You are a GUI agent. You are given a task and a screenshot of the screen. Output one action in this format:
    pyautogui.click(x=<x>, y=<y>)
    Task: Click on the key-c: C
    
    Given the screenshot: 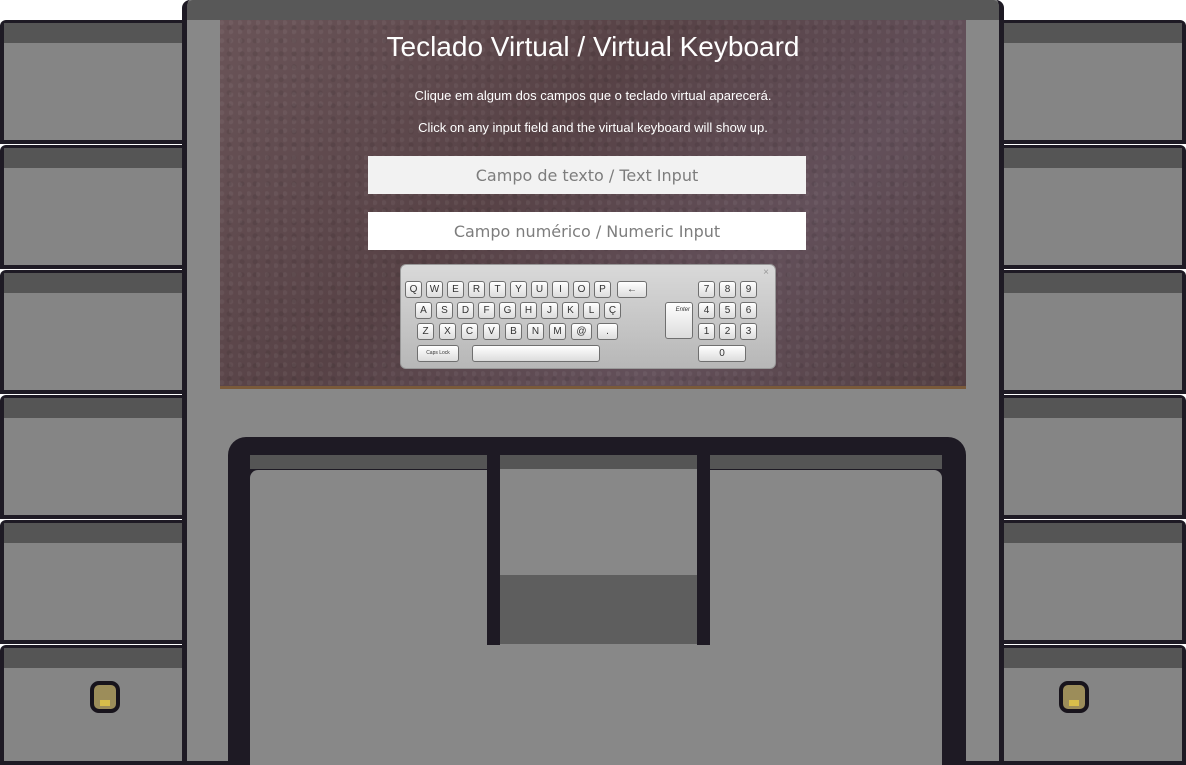 What is the action you would take?
    pyautogui.click(x=469, y=331)
    